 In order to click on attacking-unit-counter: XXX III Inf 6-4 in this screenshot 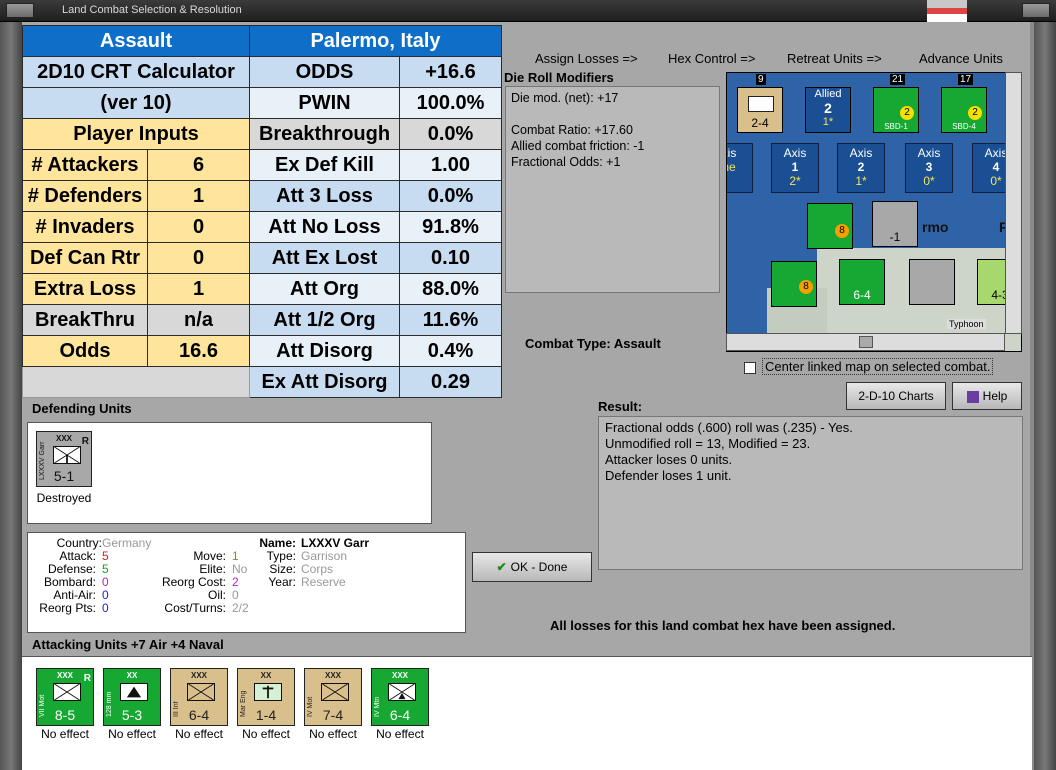, I will do `click(199, 697)`.